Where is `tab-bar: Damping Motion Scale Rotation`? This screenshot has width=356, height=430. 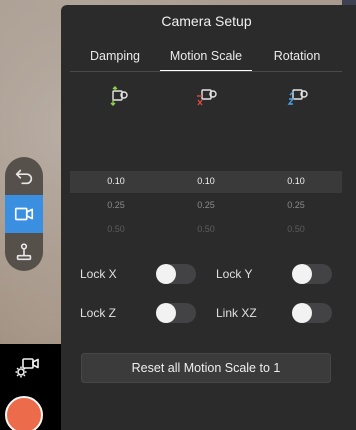
tab-bar: Damping Motion Scale Rotation is located at coordinates (206, 56).